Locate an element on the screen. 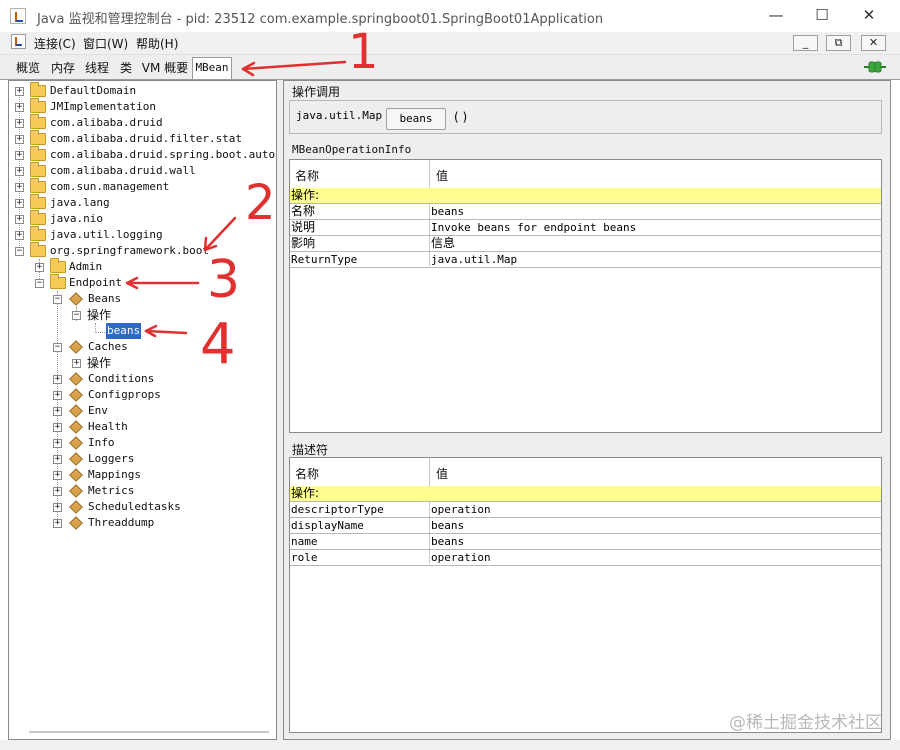 The width and height of the screenshot is (900, 750). annotation-mark-1: 1 is located at coordinates (363, 52).